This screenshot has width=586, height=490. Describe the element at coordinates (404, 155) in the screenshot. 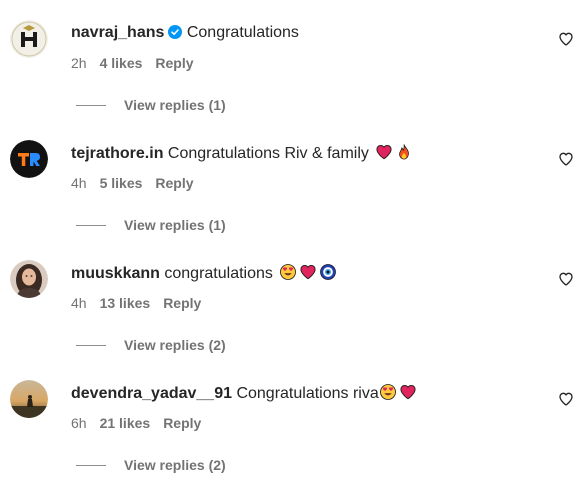

I see `fire-emoji` at that location.